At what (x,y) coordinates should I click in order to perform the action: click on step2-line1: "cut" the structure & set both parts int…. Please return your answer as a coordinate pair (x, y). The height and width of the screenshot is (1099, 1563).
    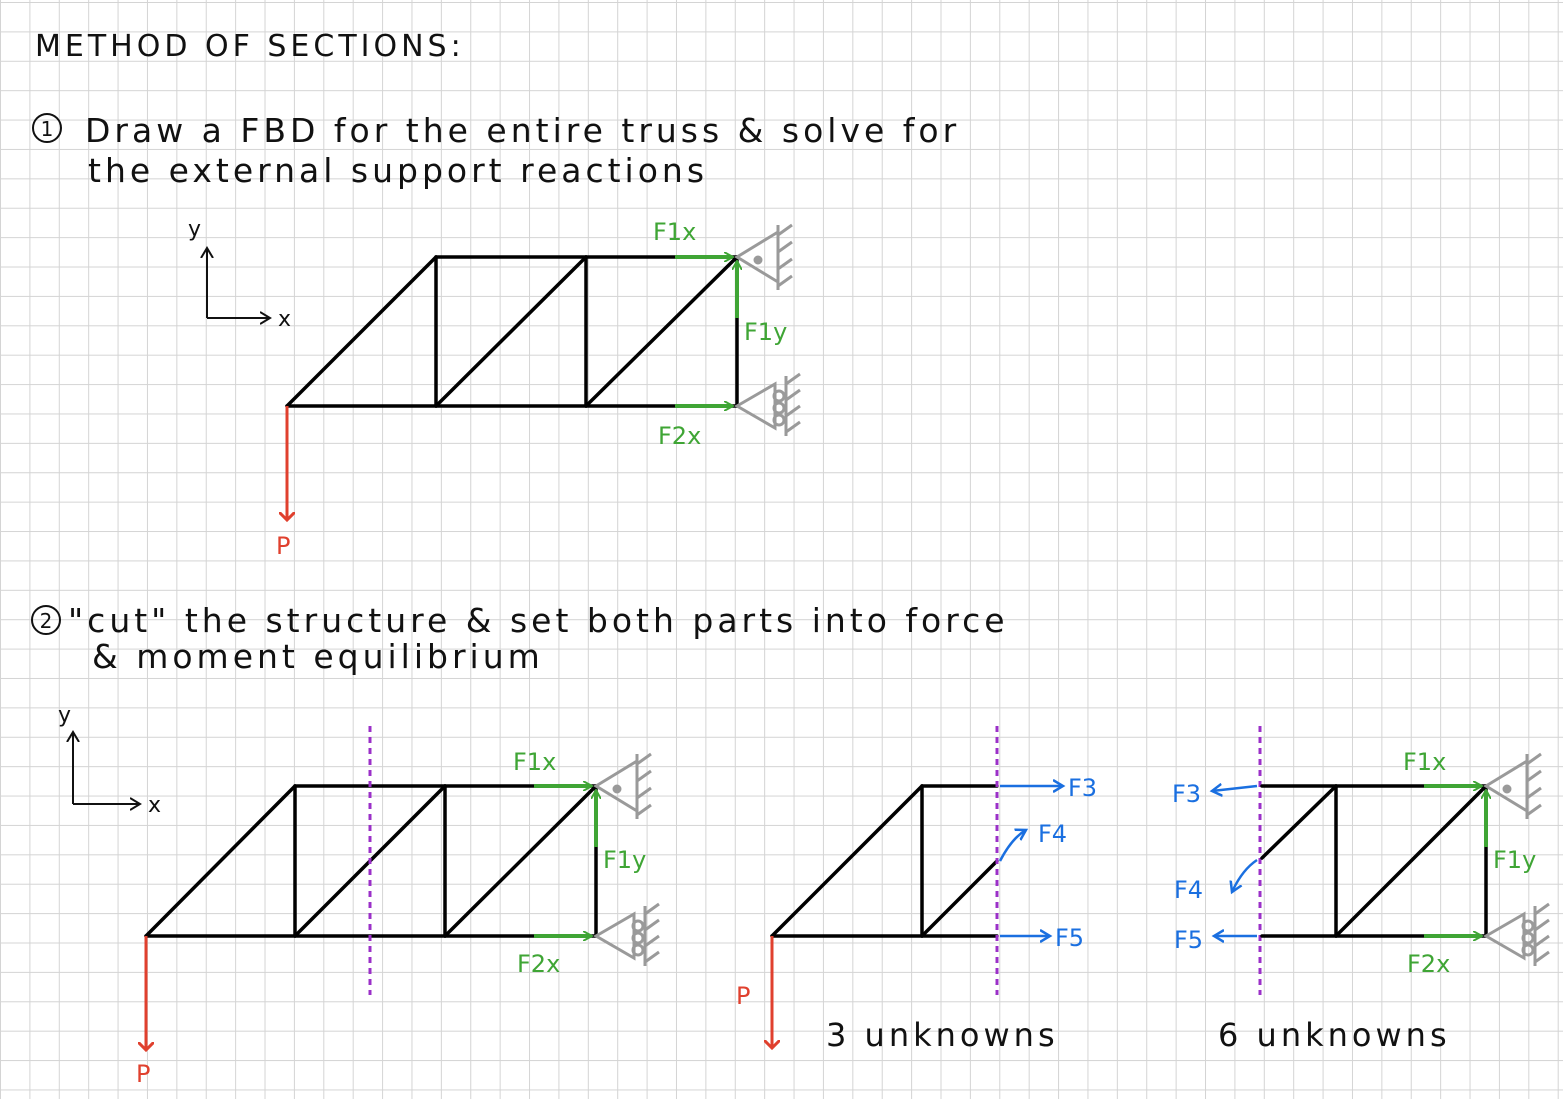
    Looking at the image, I should click on (538, 620).